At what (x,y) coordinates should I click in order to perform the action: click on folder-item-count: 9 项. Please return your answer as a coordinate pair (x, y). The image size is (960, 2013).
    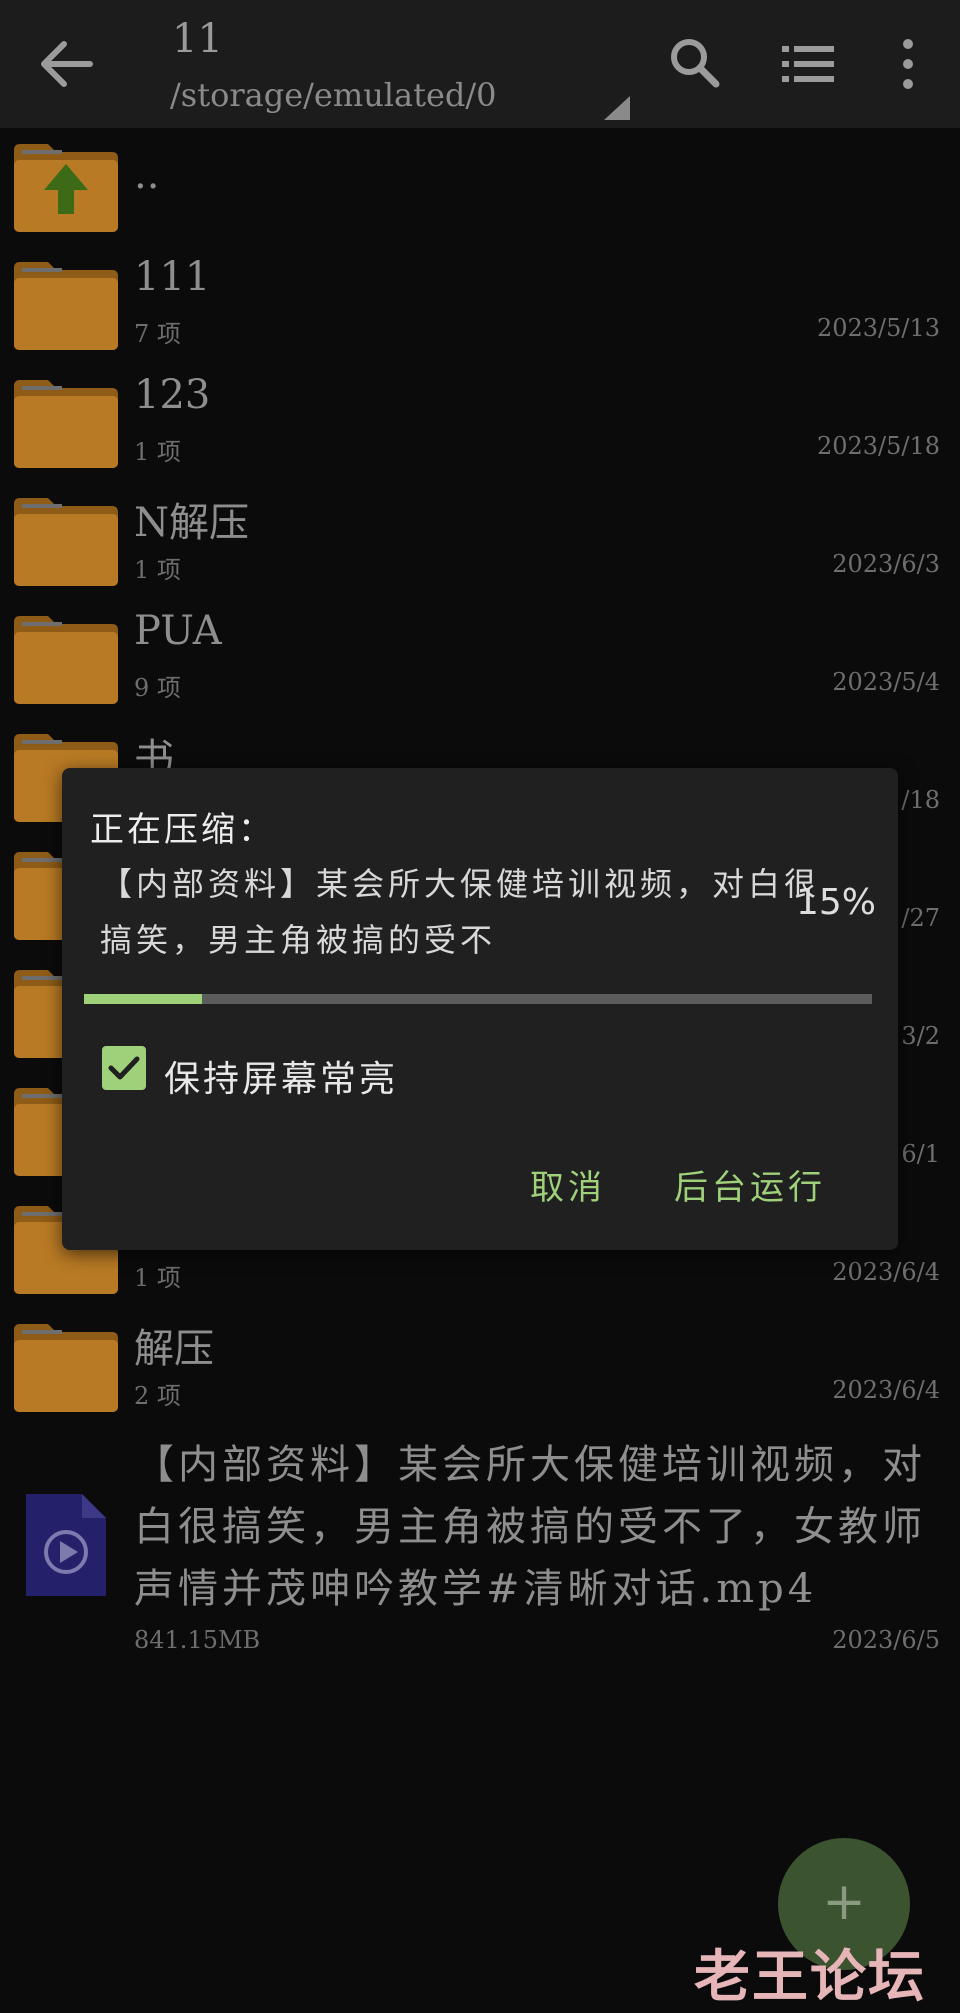
    Looking at the image, I should click on (157, 688).